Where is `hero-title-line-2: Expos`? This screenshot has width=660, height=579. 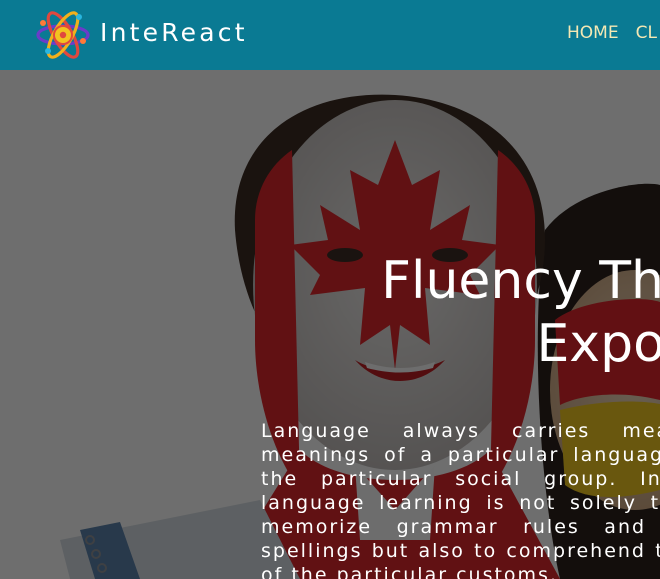
hero-title-line-2: Expos is located at coordinates (598, 344).